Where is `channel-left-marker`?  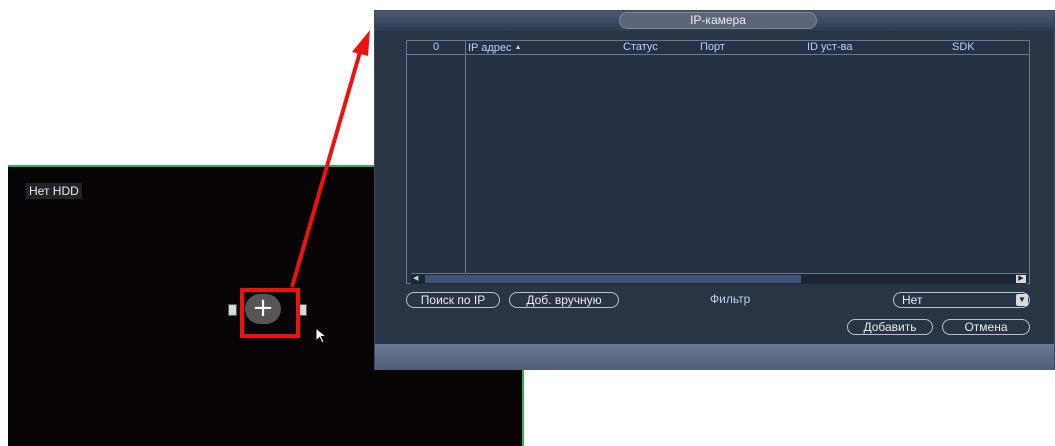
channel-left-marker is located at coordinates (232, 310).